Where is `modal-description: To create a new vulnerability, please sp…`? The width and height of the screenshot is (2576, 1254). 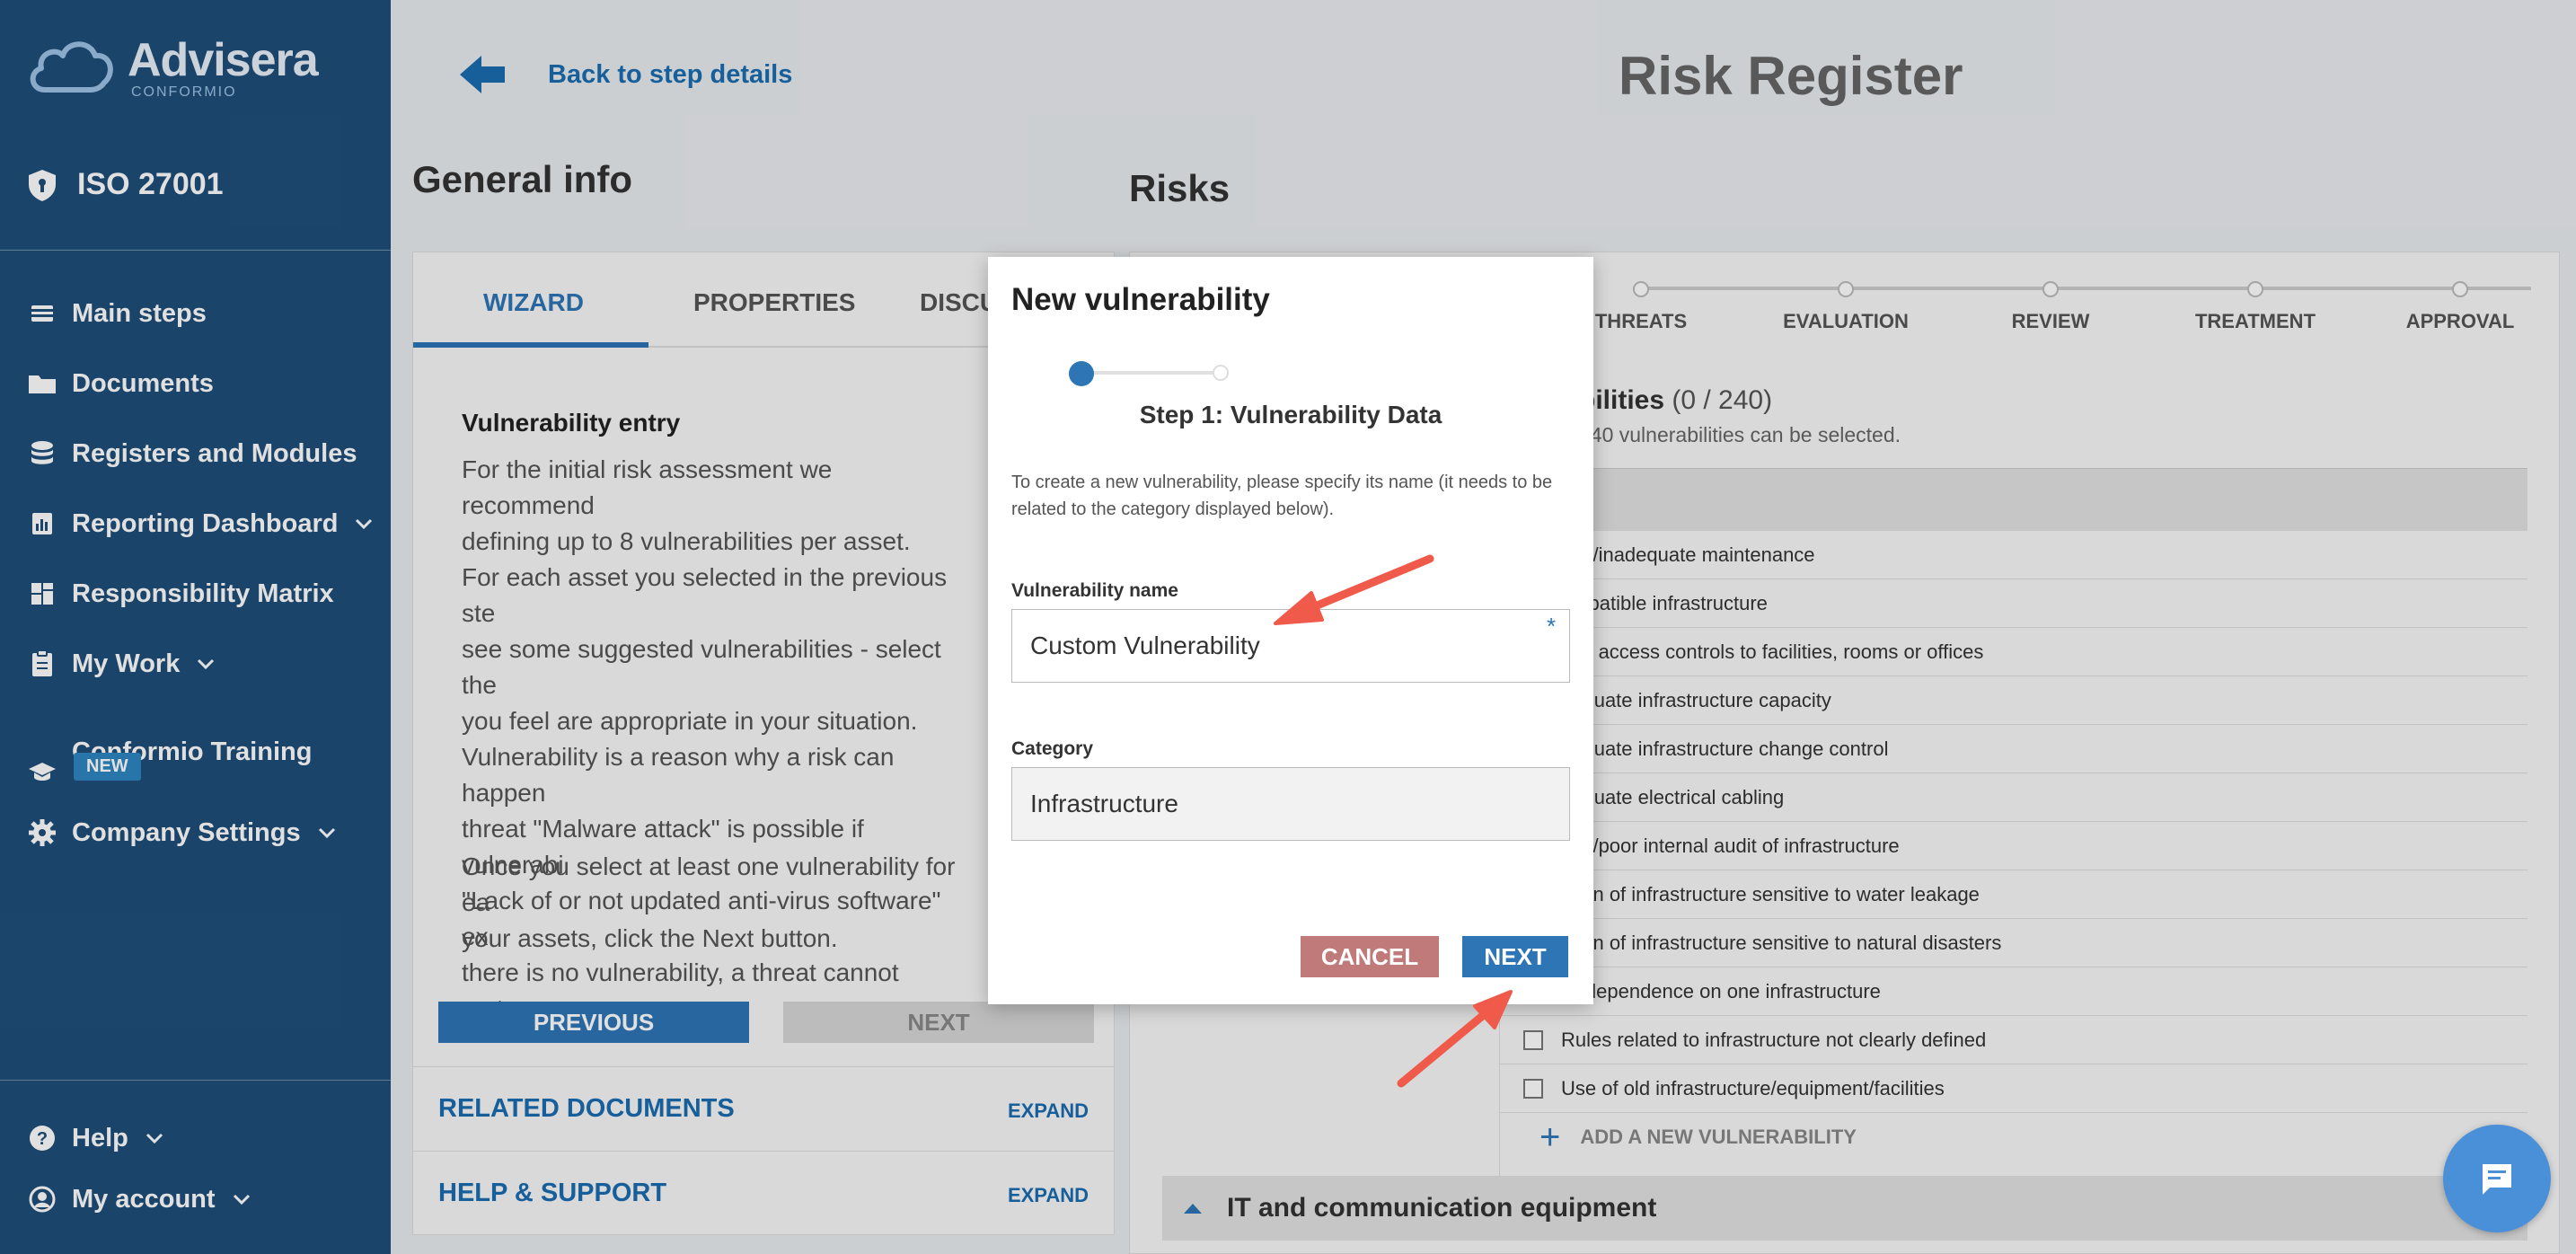
modal-description: To create a new vulnerability, please sp… is located at coordinates (1282, 496).